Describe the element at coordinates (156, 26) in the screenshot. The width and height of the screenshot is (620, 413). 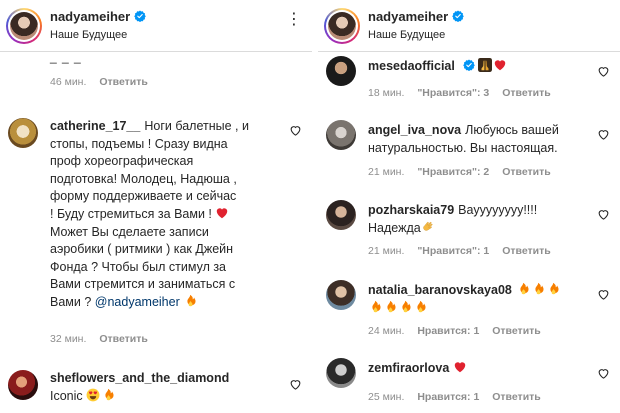
I see `post-header: nadyameiher Наше Будущее ⋮` at that location.